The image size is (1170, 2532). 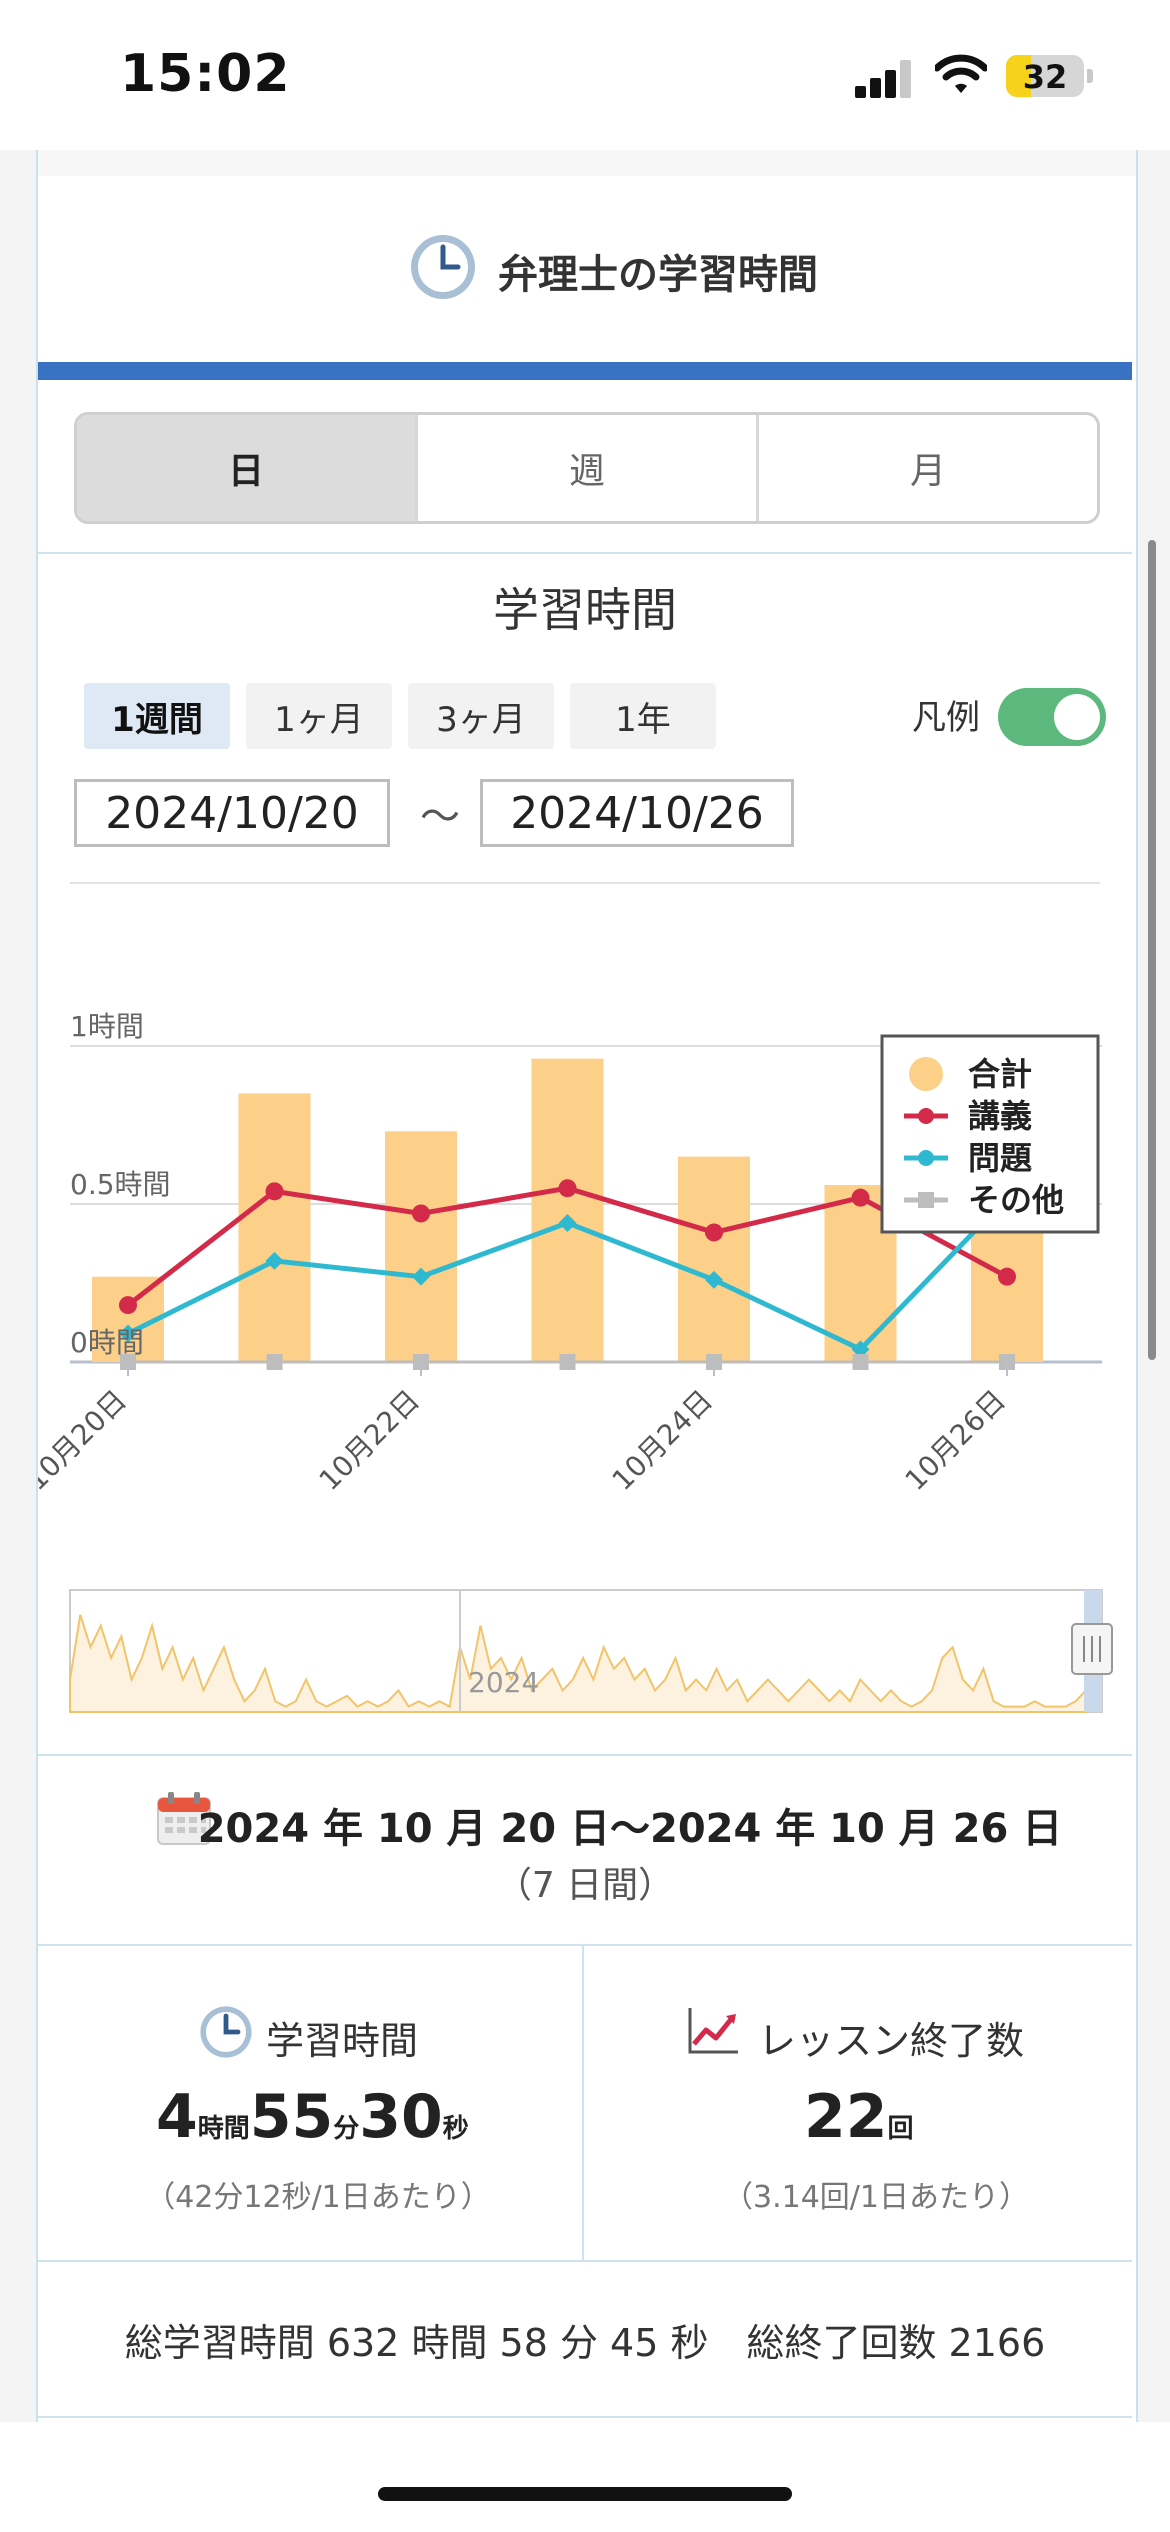 I want to click on lessons-title: レッスン終了数, so click(x=891, y=2041).